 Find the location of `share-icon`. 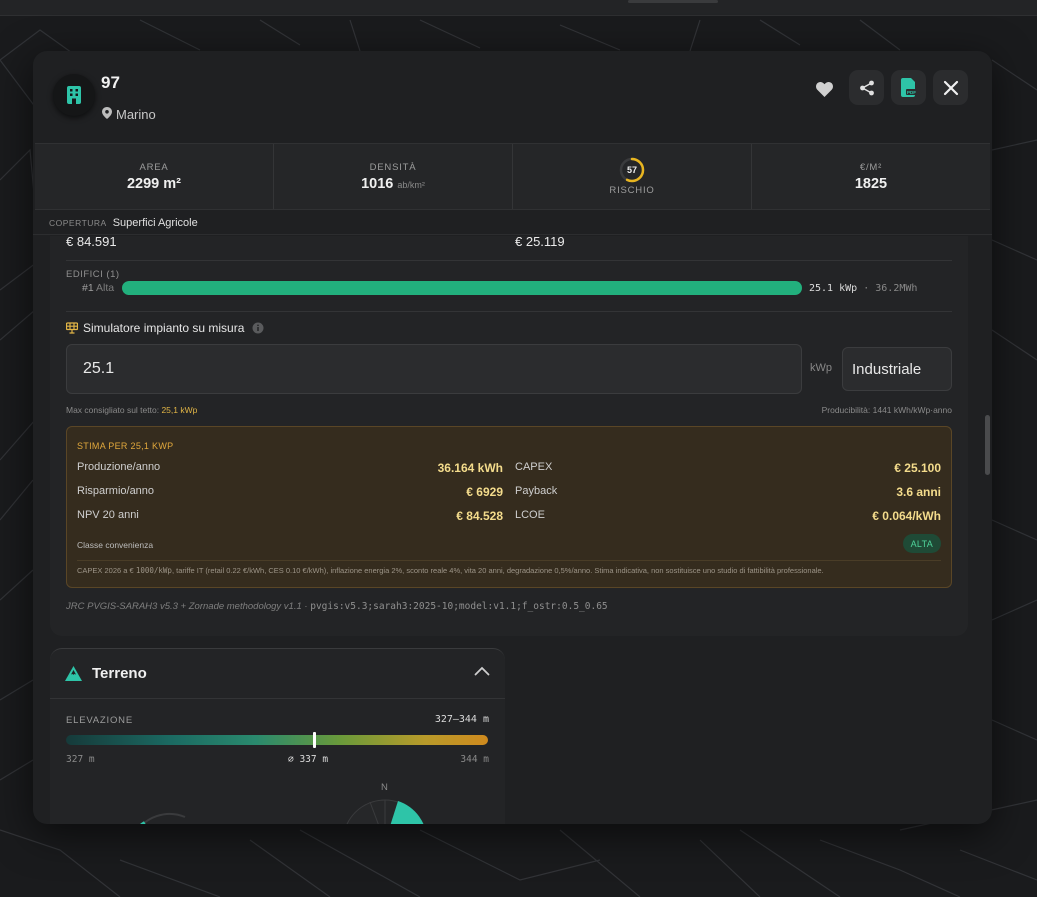

share-icon is located at coordinates (866, 87).